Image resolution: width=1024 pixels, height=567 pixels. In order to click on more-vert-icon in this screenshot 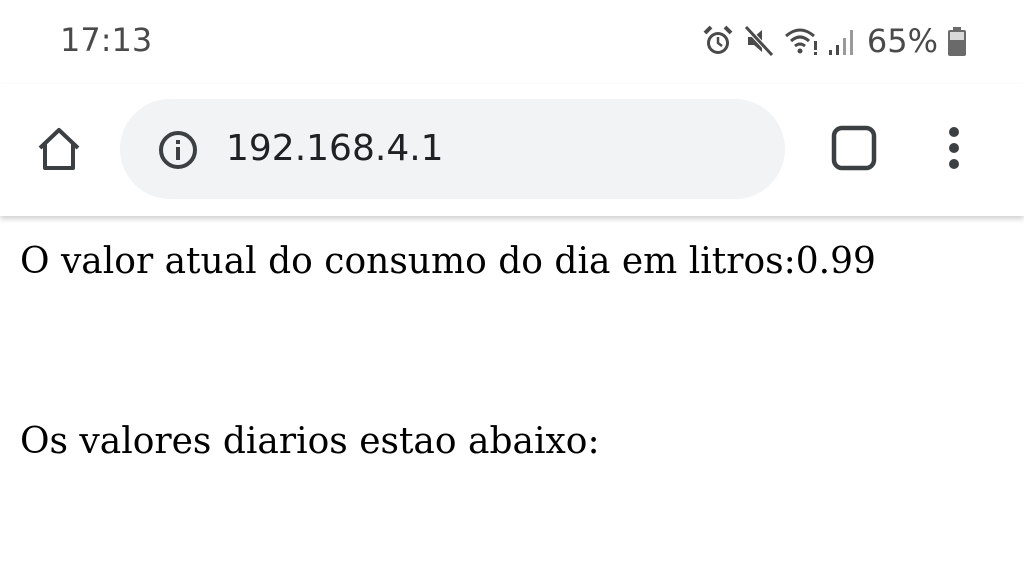, I will do `click(954, 150)`.